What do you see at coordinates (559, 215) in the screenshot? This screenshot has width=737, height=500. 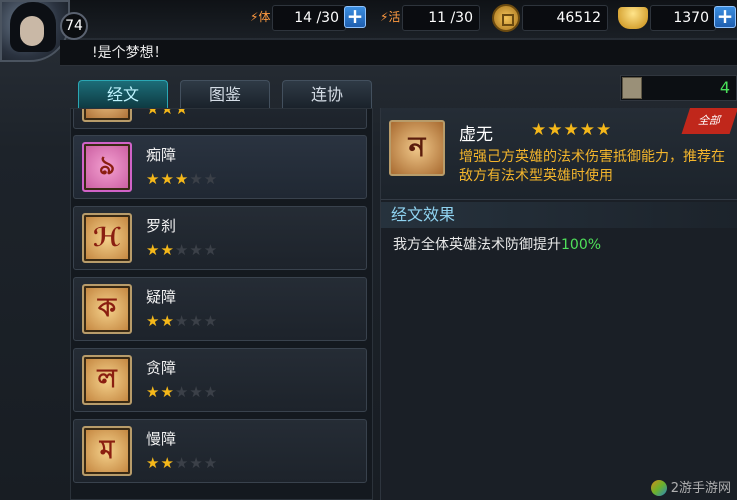 I see `effect-section-title: 经文效果` at bounding box center [559, 215].